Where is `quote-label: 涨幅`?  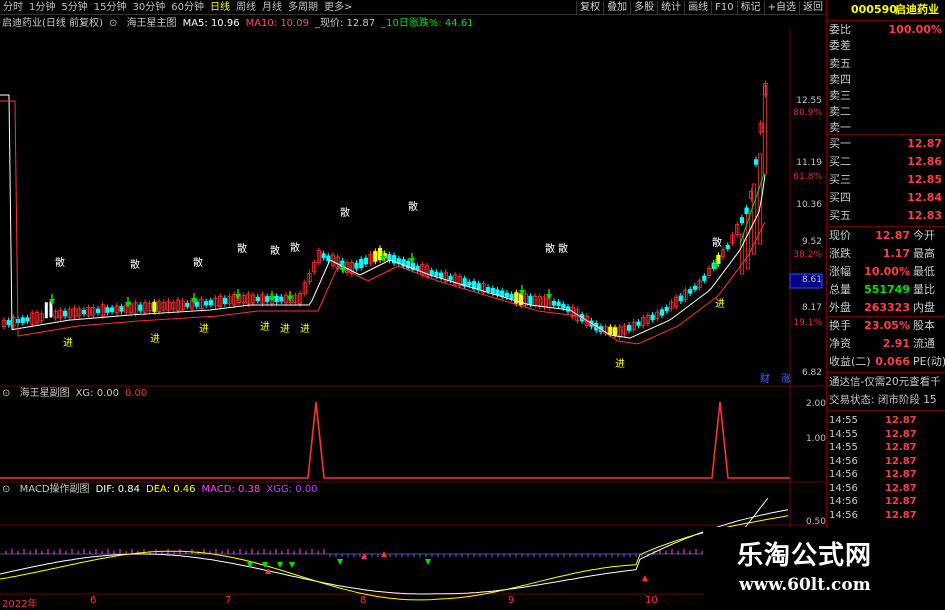 quote-label: 涨幅 is located at coordinates (840, 271).